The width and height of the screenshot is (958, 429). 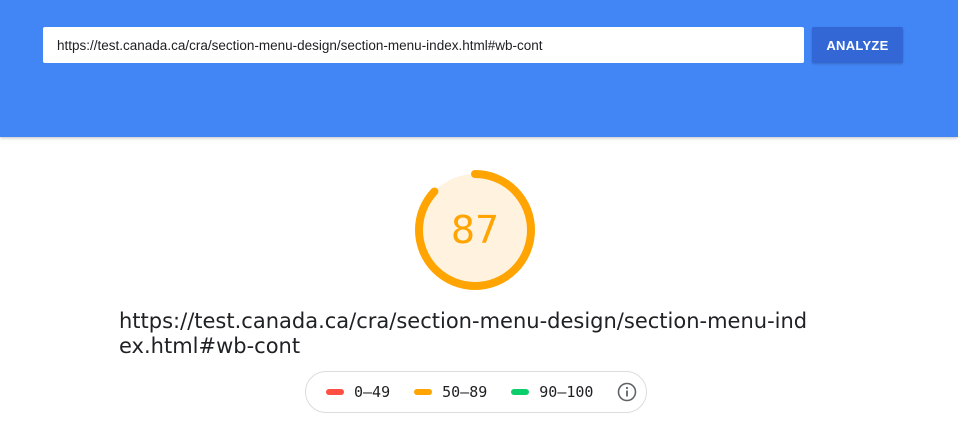 What do you see at coordinates (423, 45) in the screenshot?
I see `url-input` at bounding box center [423, 45].